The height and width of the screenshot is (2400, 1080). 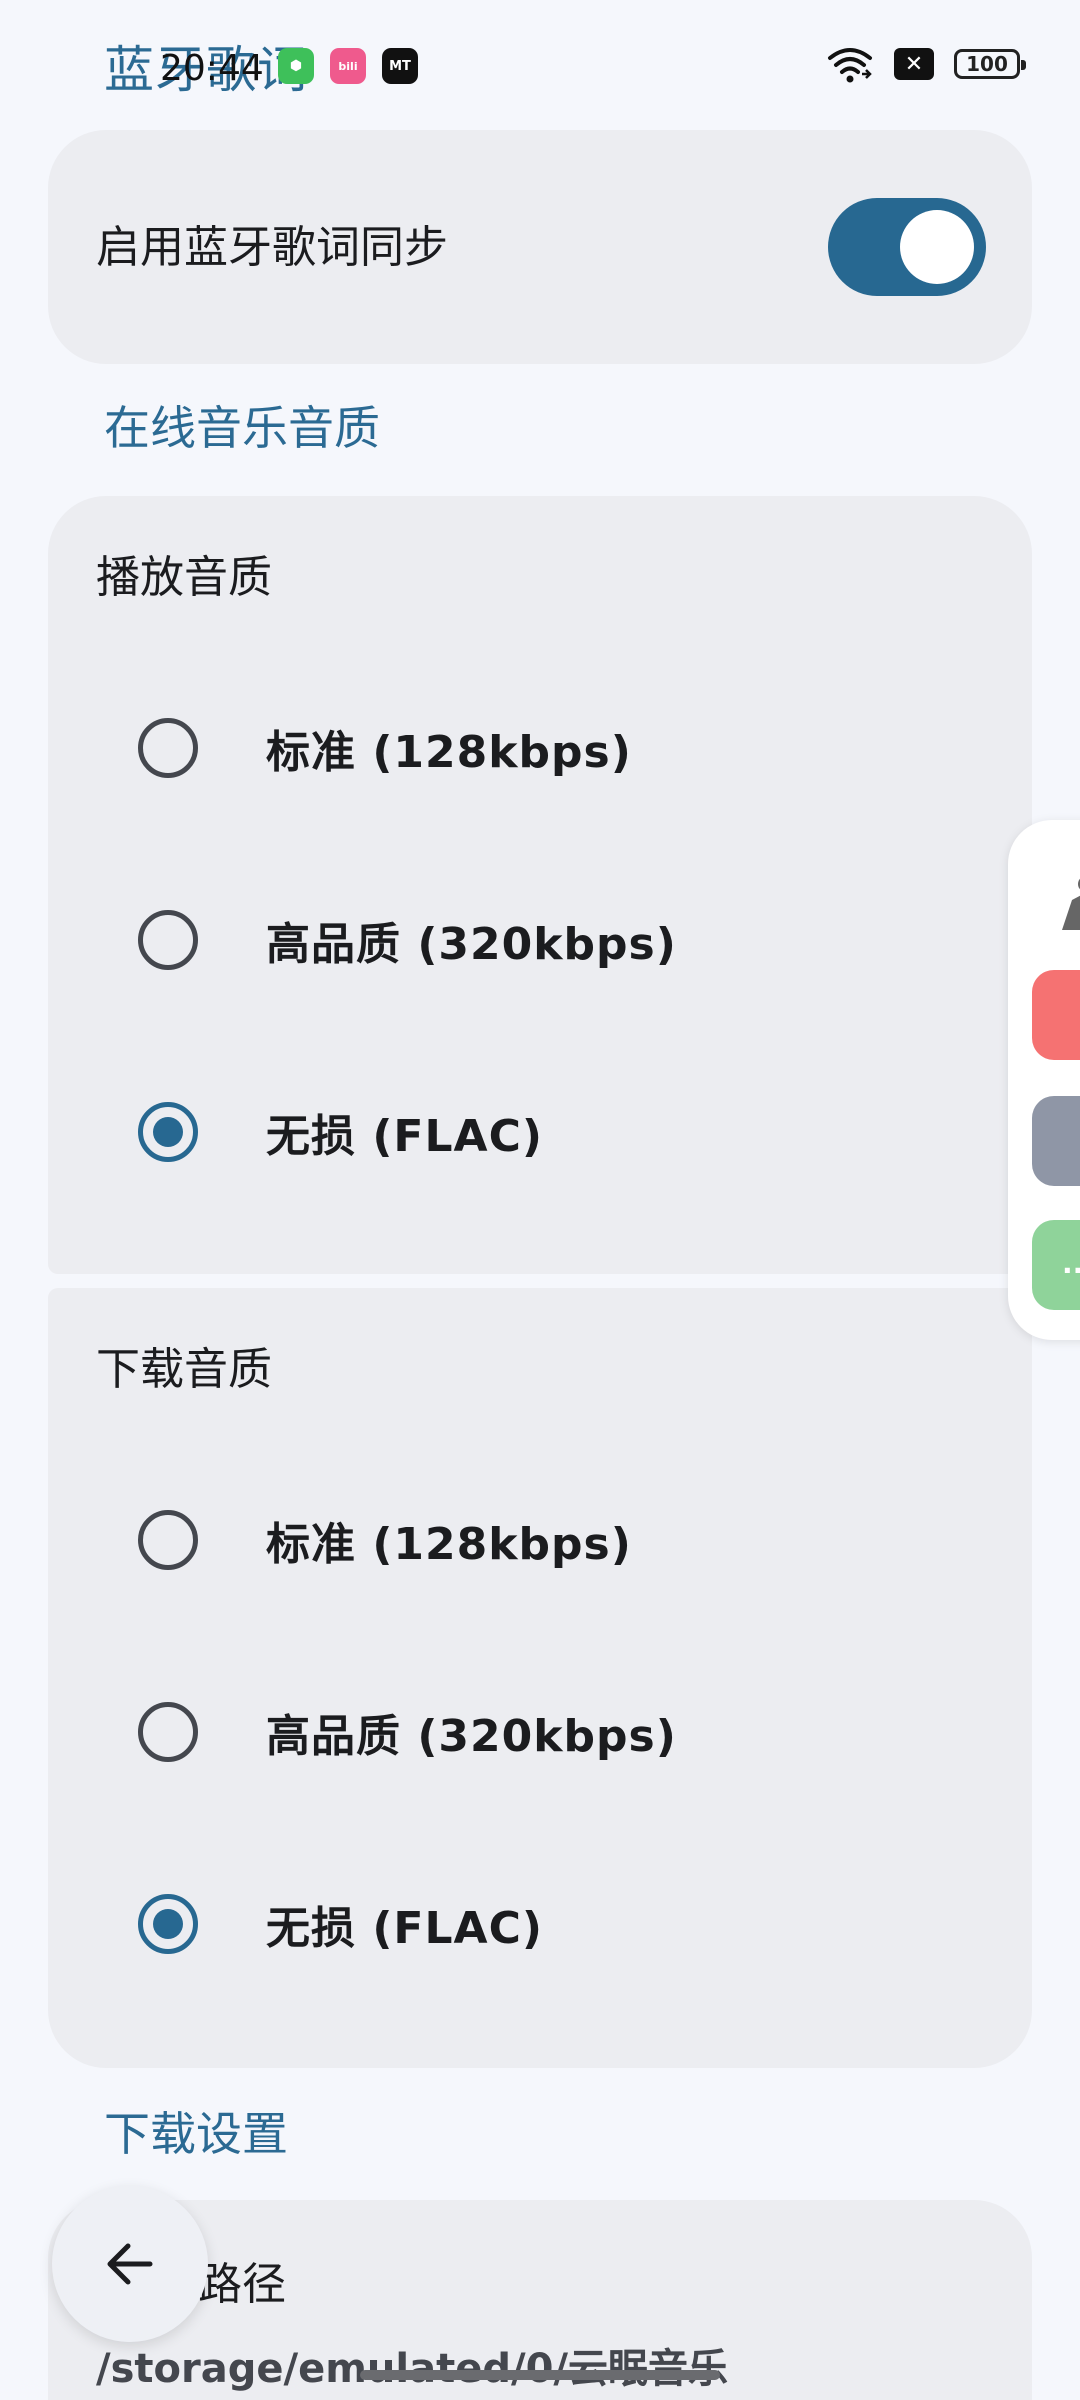 I want to click on section-online-quality: 在线音乐音质, so click(x=242, y=428).